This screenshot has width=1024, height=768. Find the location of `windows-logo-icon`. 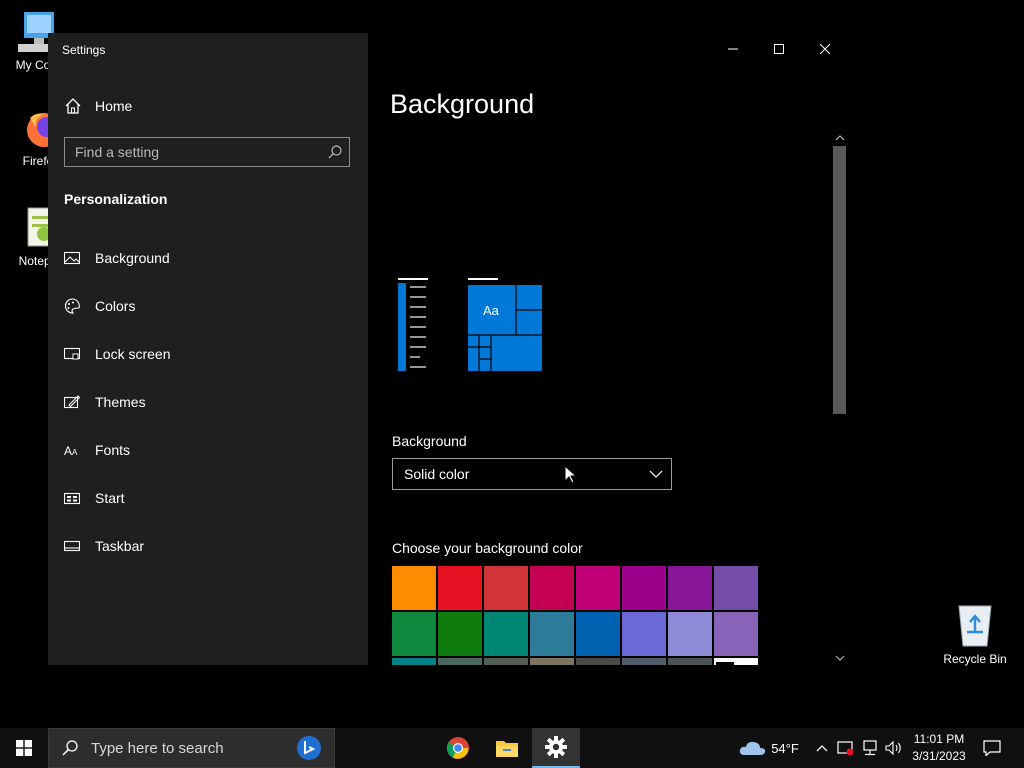

windows-logo-icon is located at coordinates (24, 748).